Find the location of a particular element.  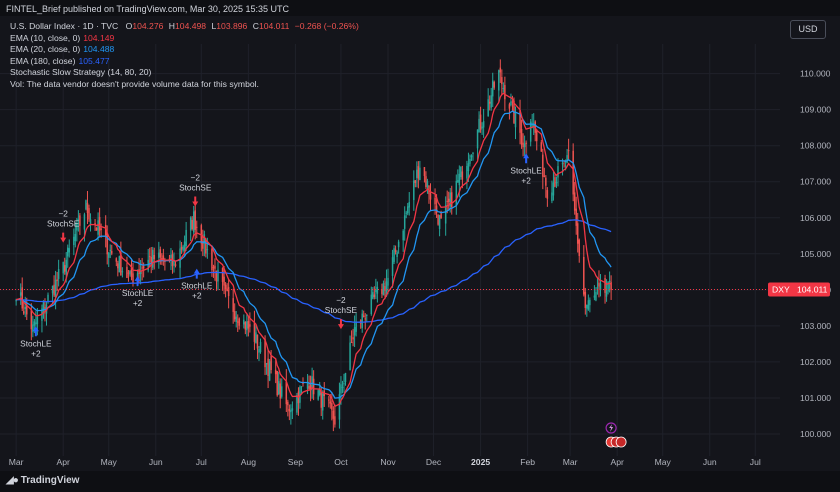

y-tick-label: 108.000 is located at coordinates (815, 146).